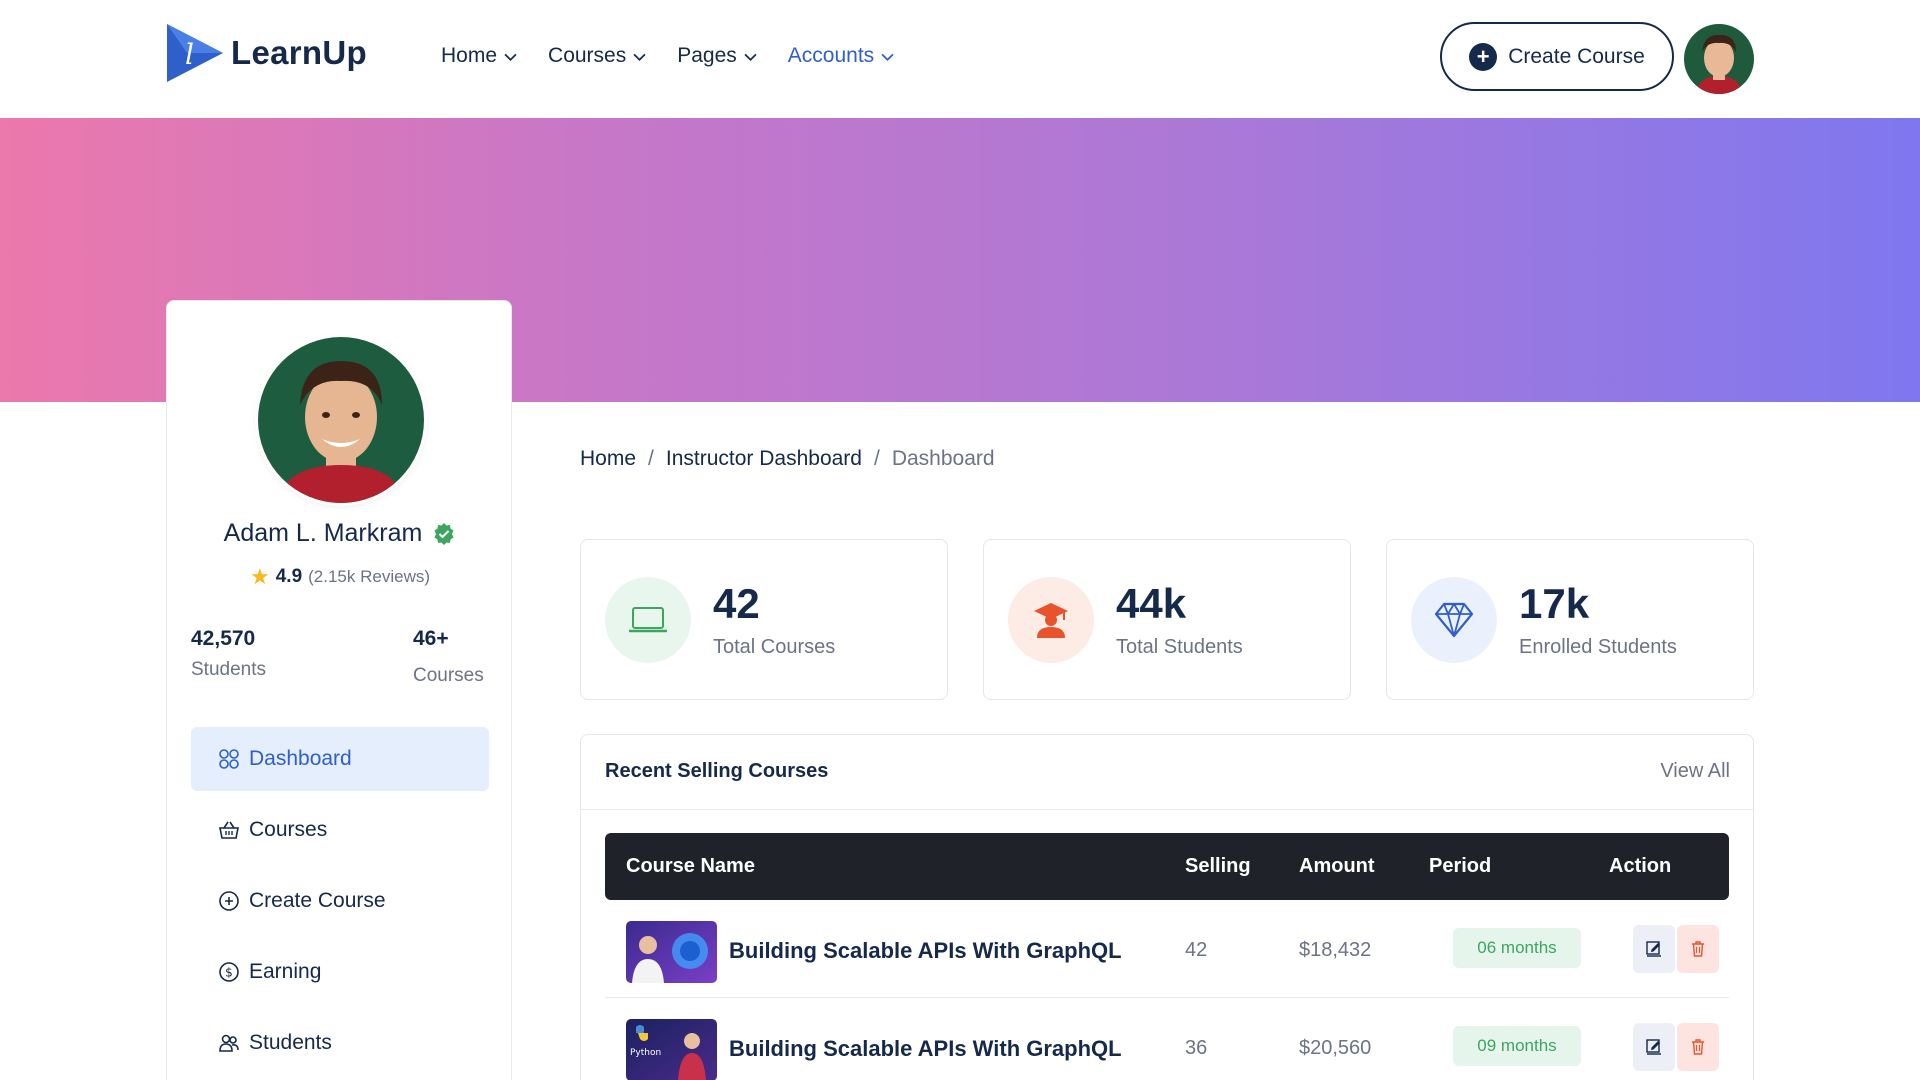  Describe the element at coordinates (648, 620) in the screenshot. I see `laptop-icon` at that location.